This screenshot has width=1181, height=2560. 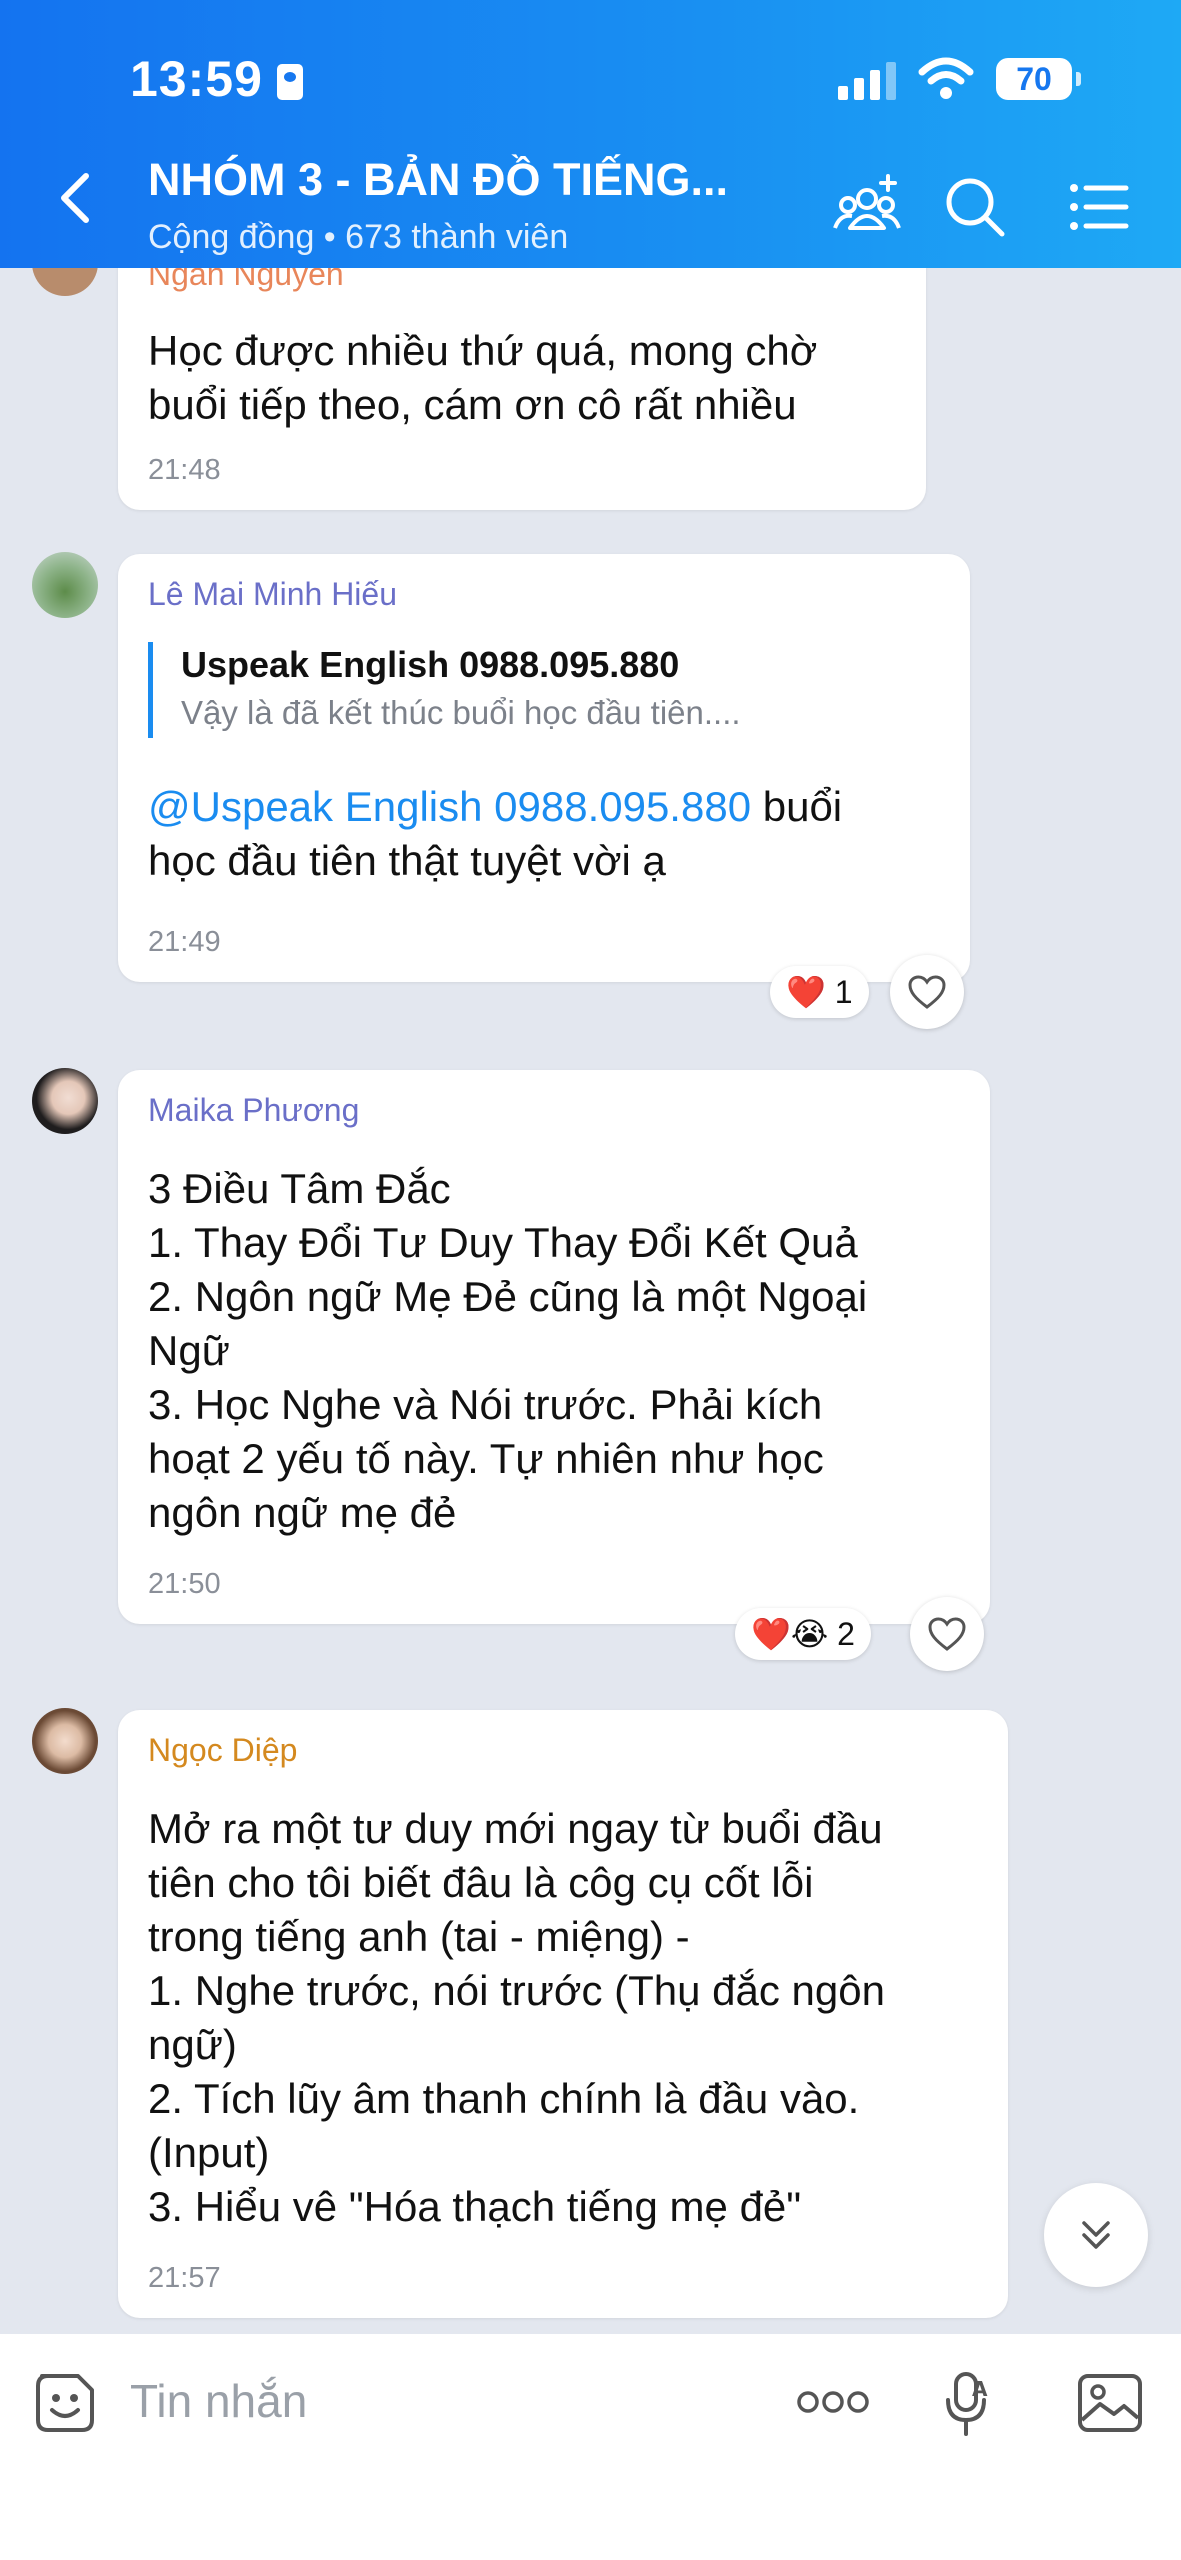 I want to click on message-input: Tin nhắn, so click(x=218, y=2401).